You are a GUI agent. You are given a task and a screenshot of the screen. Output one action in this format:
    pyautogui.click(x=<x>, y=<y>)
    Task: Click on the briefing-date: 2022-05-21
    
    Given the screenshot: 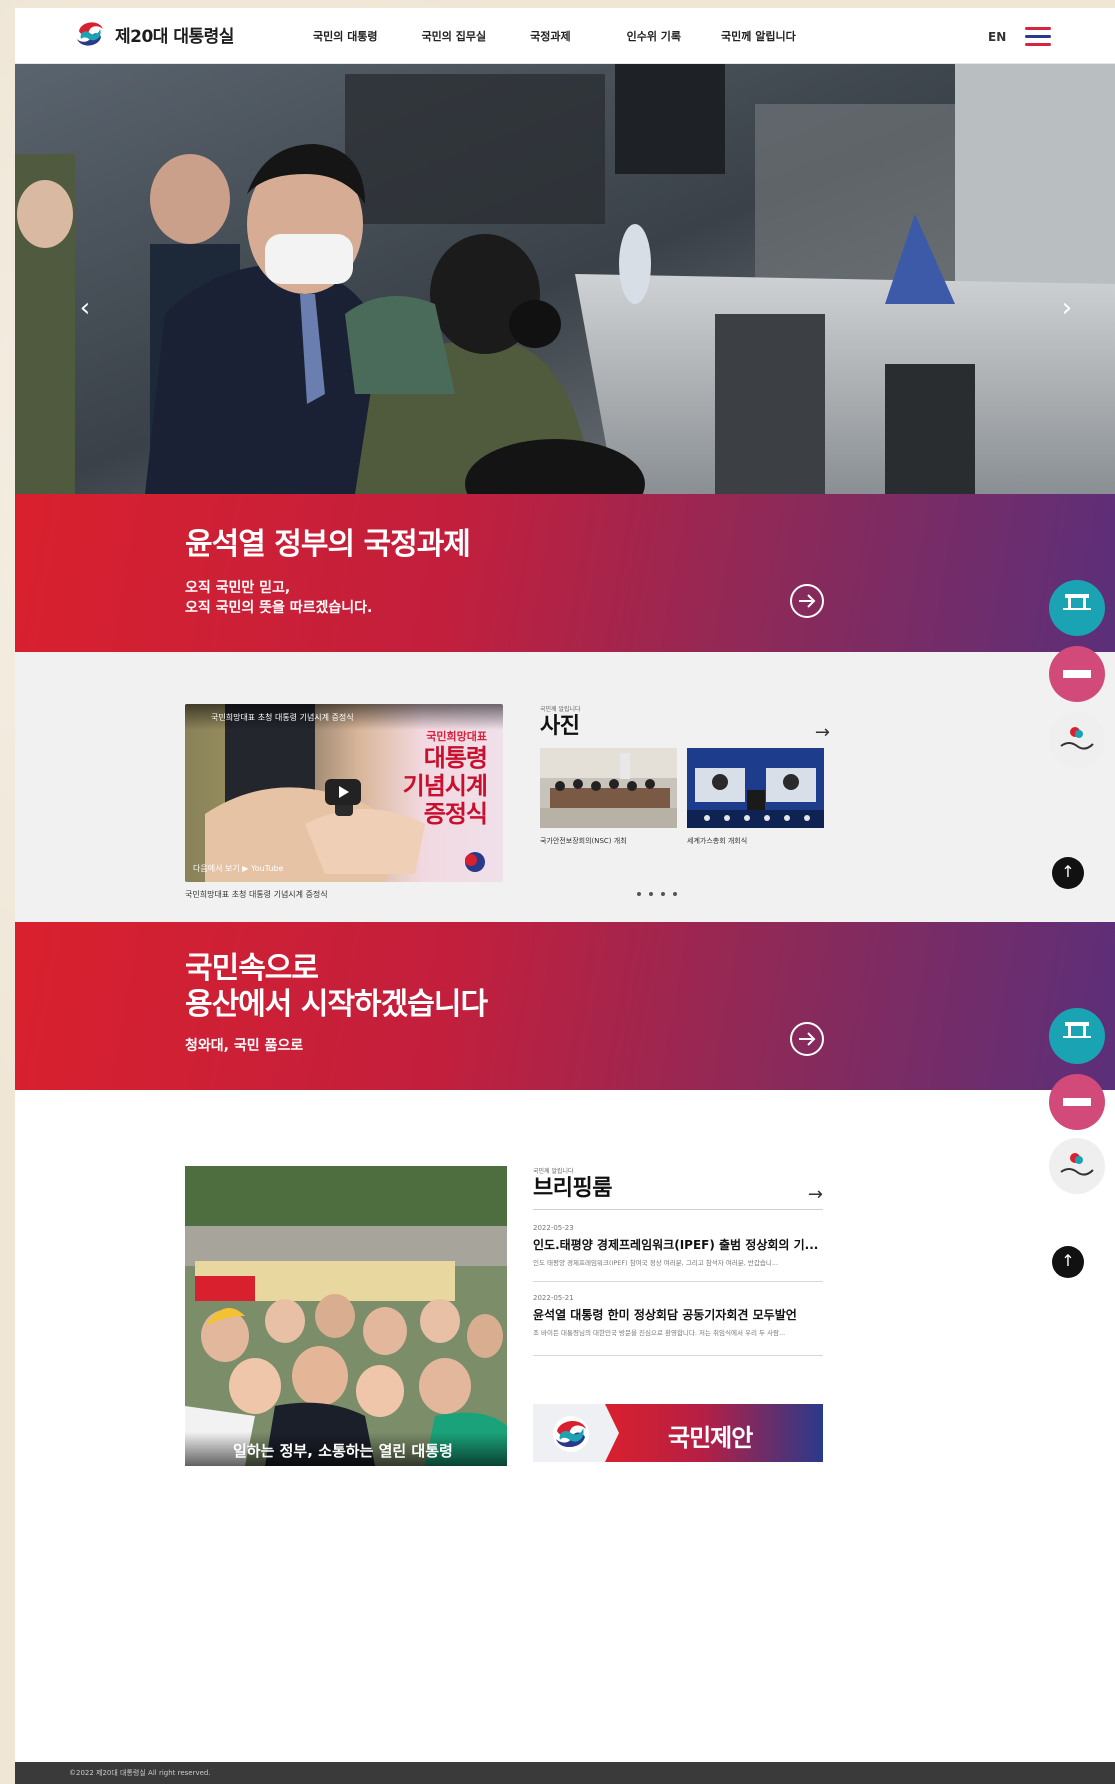 What is the action you would take?
    pyautogui.click(x=553, y=1298)
    